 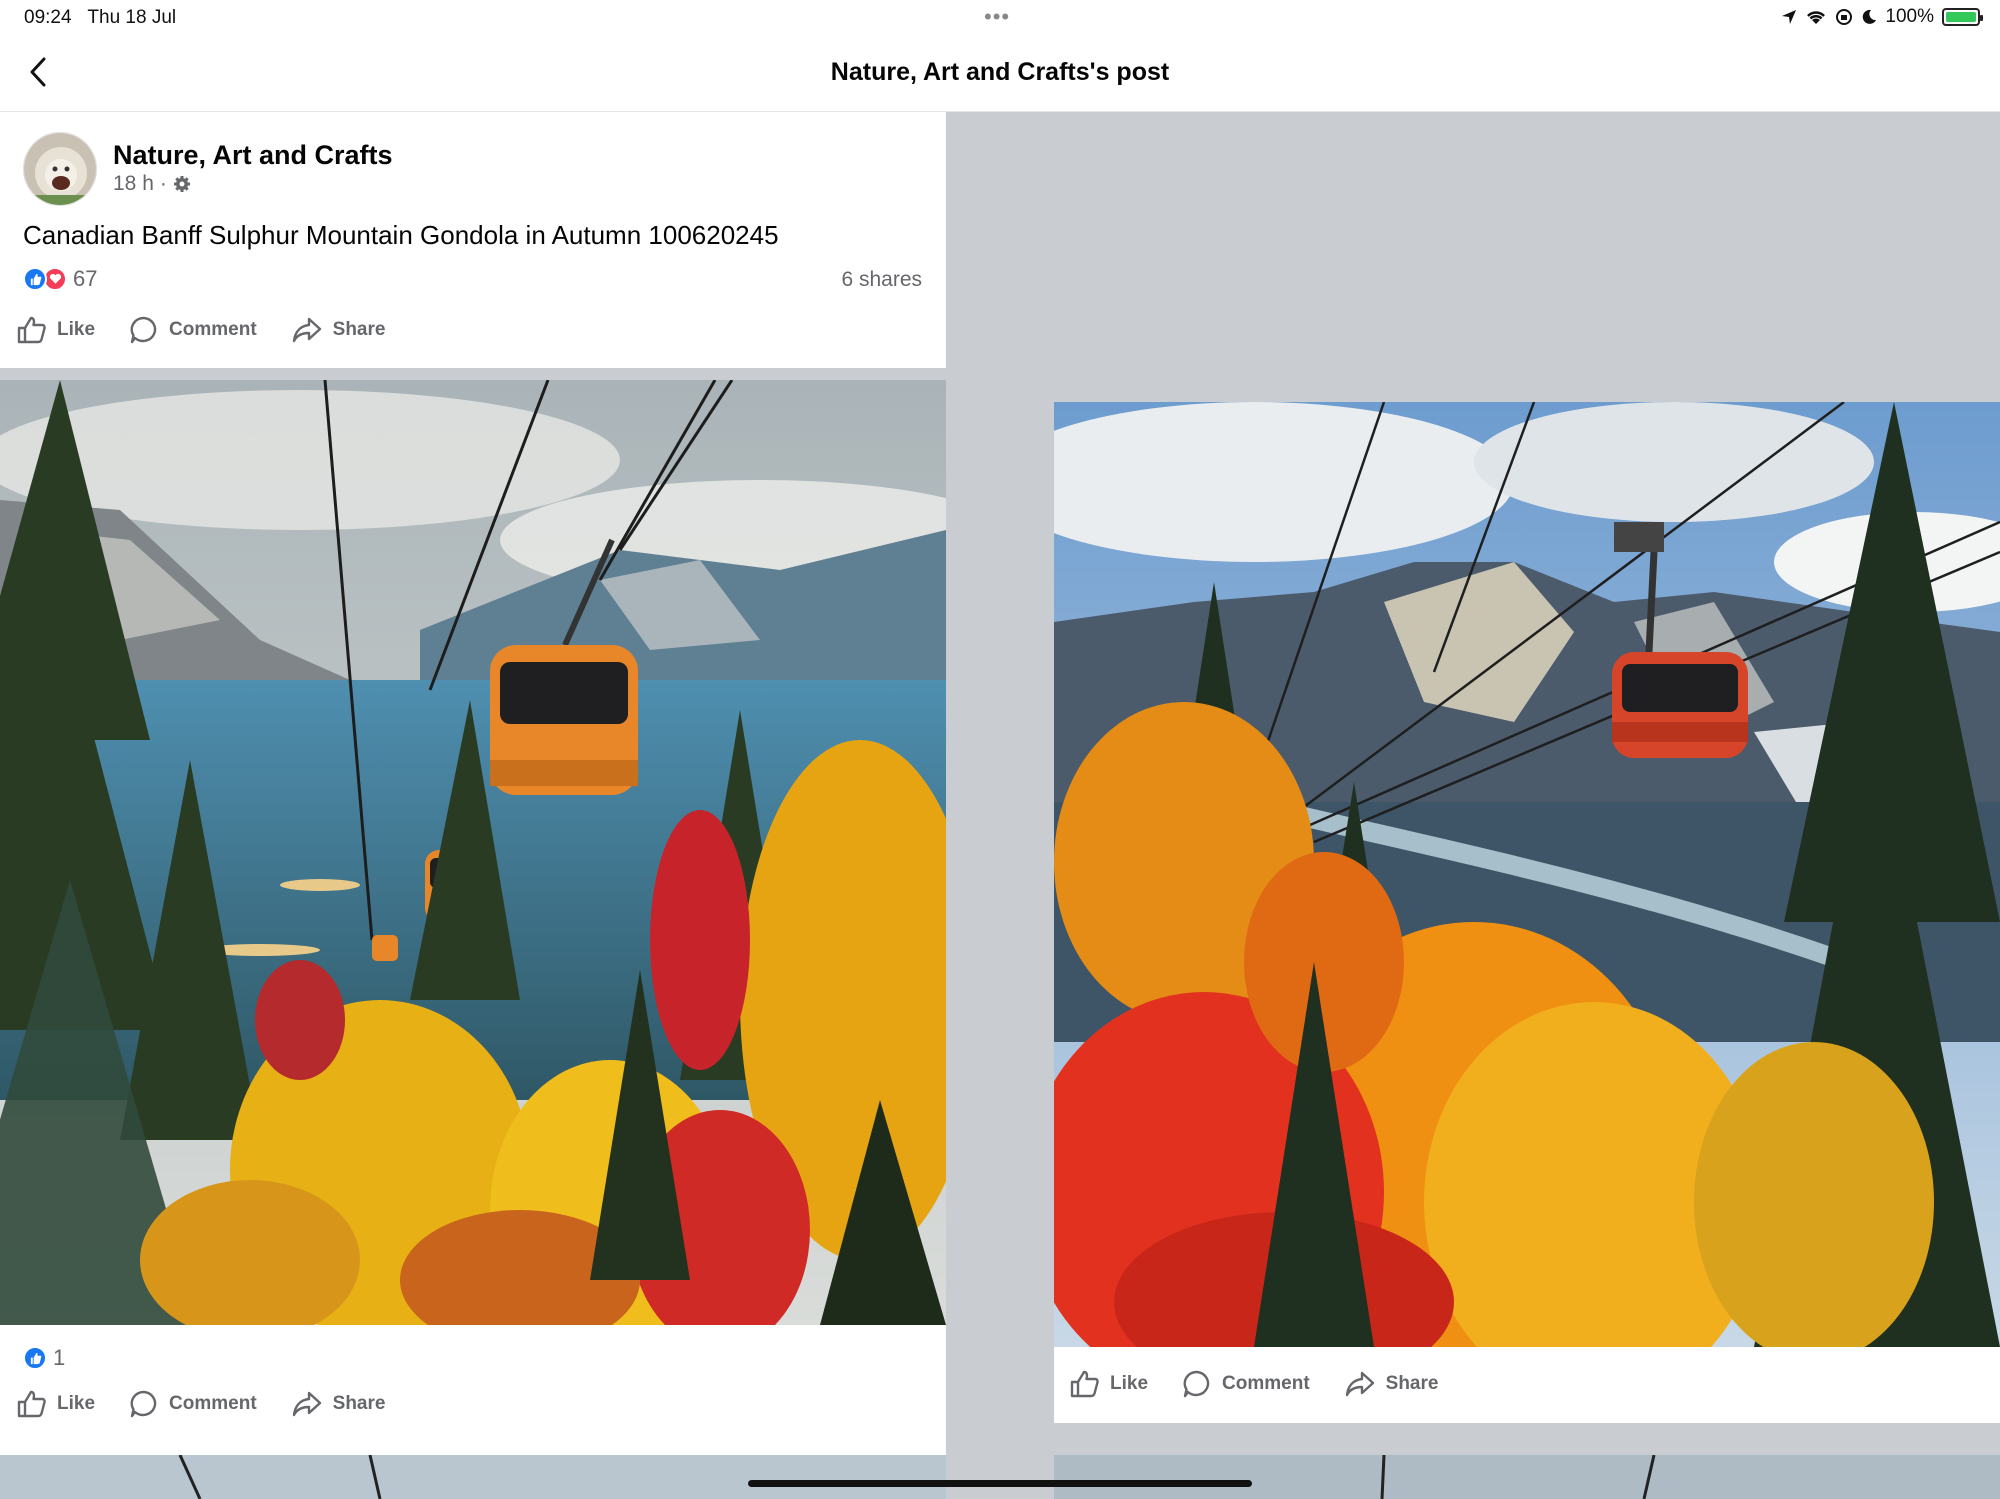 I want to click on status-time: 09:24 Thu 18 Jul, so click(x=100, y=17).